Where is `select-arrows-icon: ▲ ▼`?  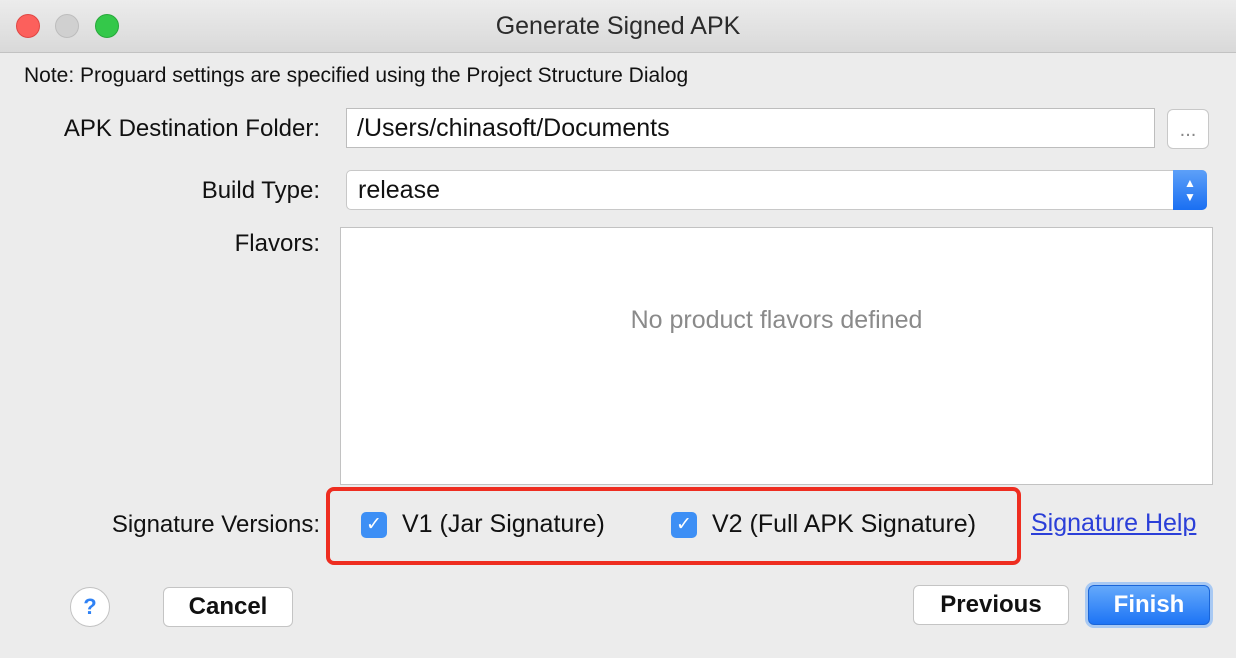 select-arrows-icon: ▲ ▼ is located at coordinates (1190, 190).